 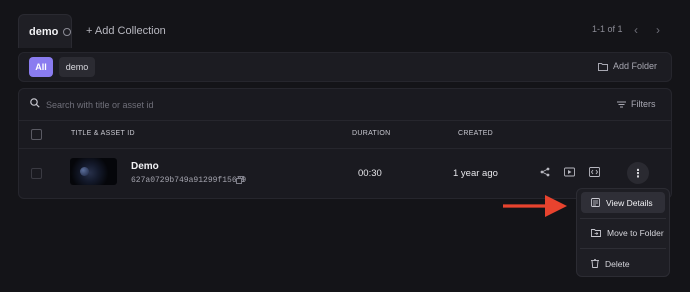 What do you see at coordinates (595, 202) in the screenshot?
I see `details-icon` at bounding box center [595, 202].